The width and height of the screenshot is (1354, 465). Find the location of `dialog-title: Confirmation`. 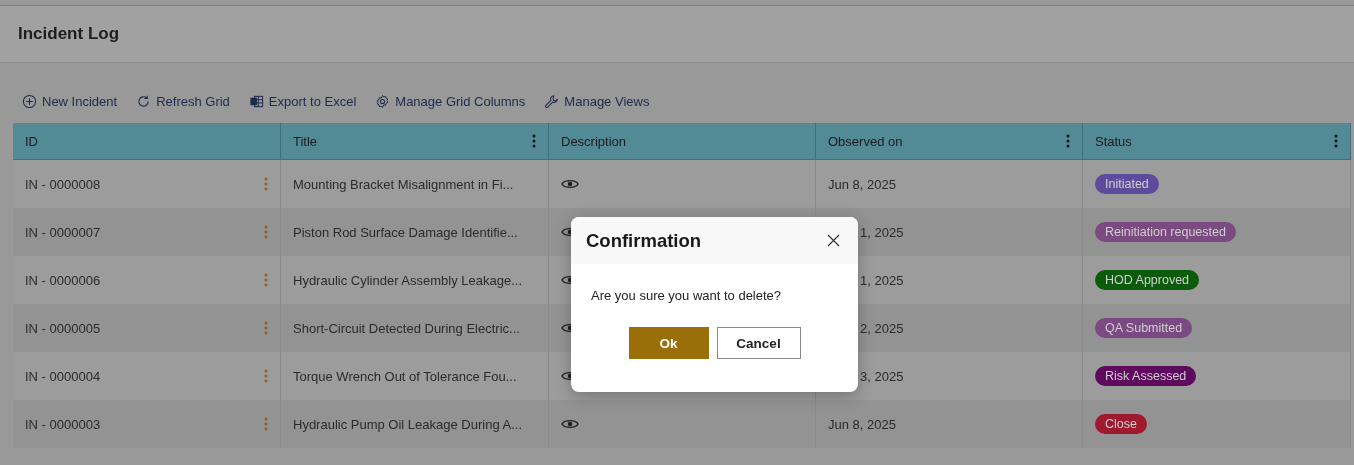

dialog-title: Confirmation is located at coordinates (644, 240).